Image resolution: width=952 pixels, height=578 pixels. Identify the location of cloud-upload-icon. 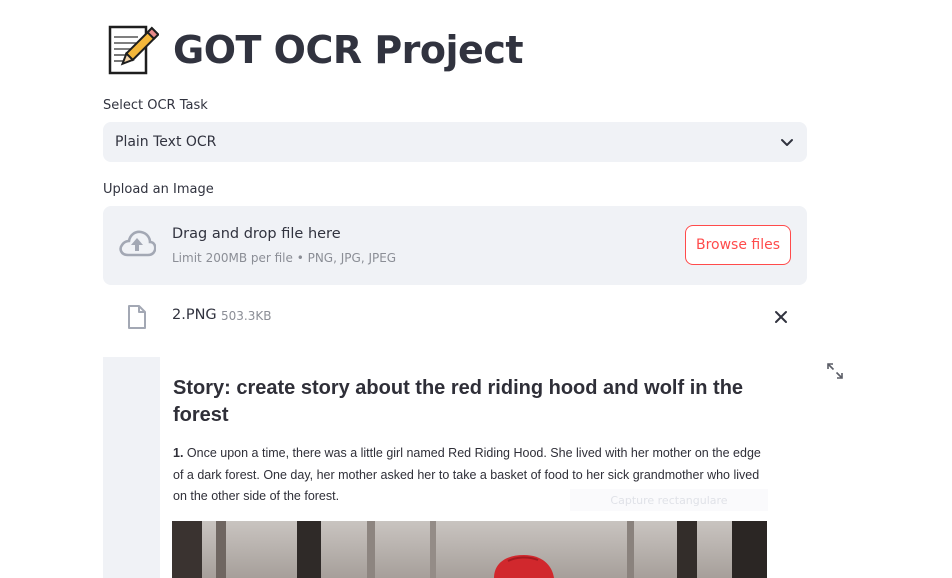
(137, 243).